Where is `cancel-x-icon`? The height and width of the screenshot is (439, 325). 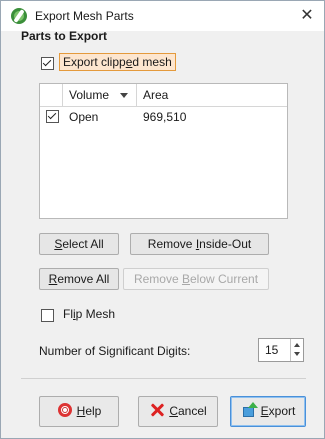
cancel-x-icon is located at coordinates (157, 410).